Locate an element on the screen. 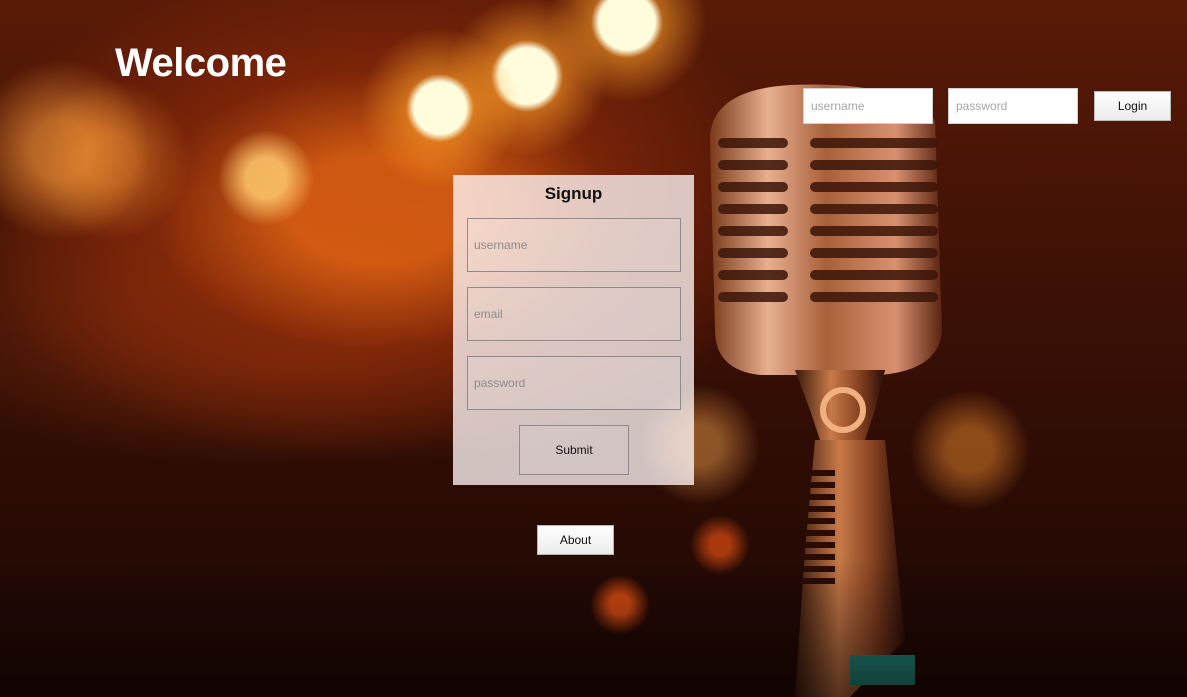 Image resolution: width=1187 pixels, height=697 pixels. signup-password-input is located at coordinates (574, 383).